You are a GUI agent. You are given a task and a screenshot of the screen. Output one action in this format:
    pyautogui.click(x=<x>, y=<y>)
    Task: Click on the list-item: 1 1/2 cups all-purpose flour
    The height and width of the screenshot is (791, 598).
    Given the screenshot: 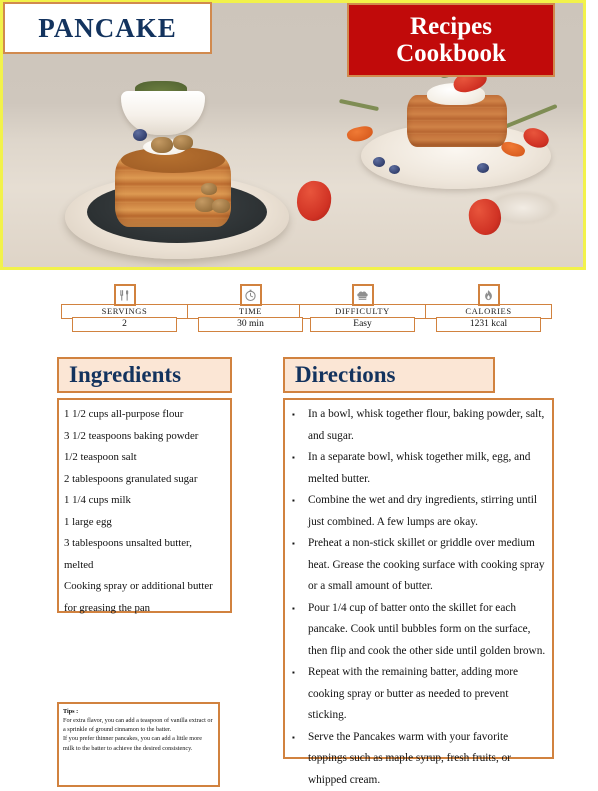 What is the action you would take?
    pyautogui.click(x=124, y=414)
    